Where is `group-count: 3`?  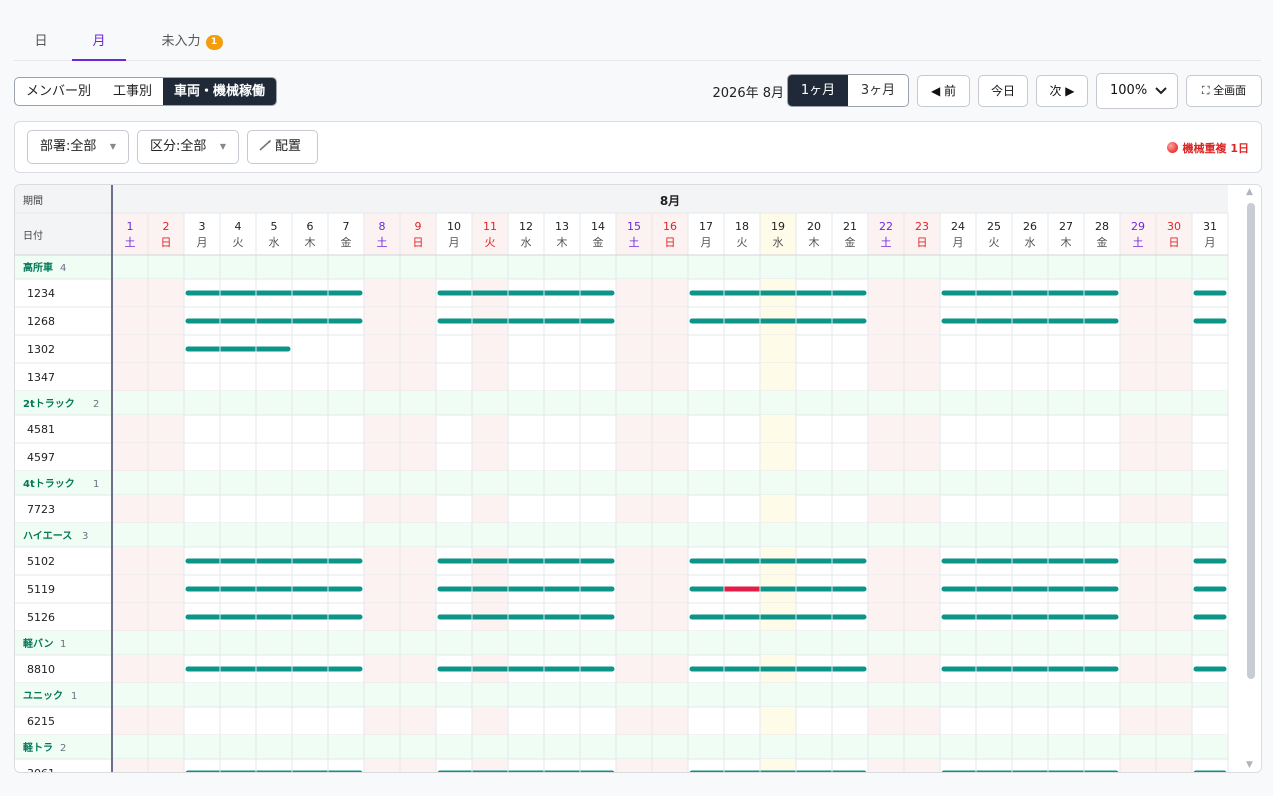 group-count: 3 is located at coordinates (85, 536).